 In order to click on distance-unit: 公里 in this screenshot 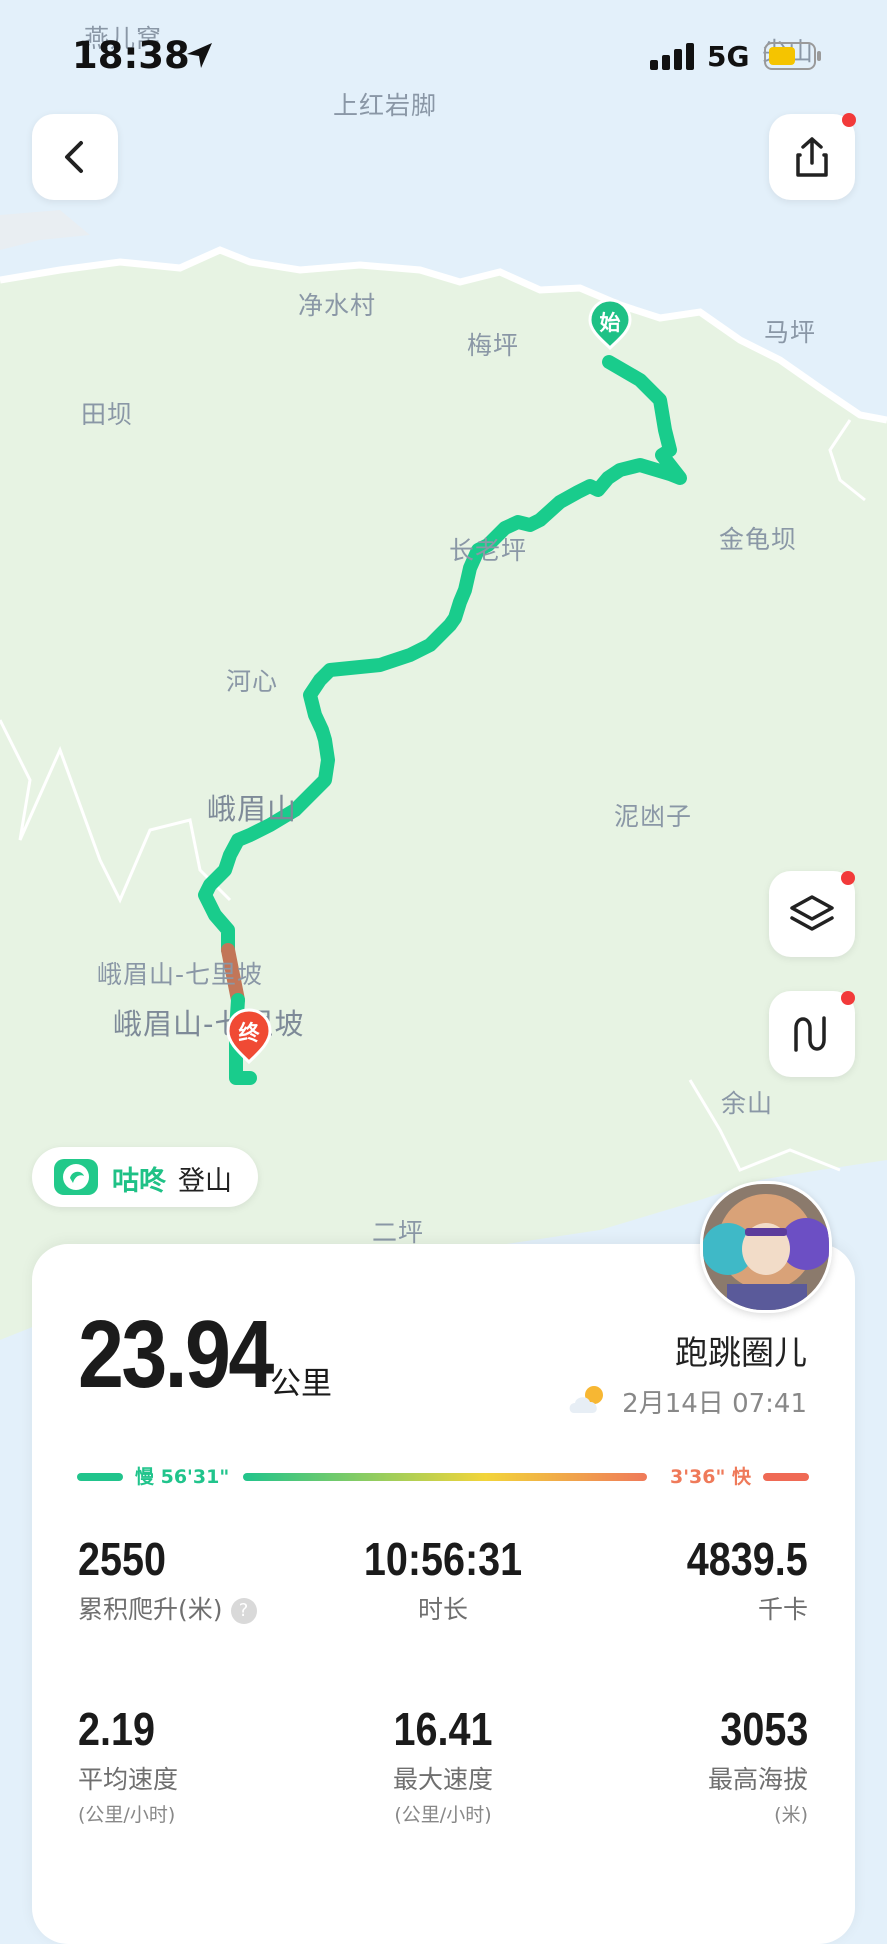, I will do `click(301, 1384)`.